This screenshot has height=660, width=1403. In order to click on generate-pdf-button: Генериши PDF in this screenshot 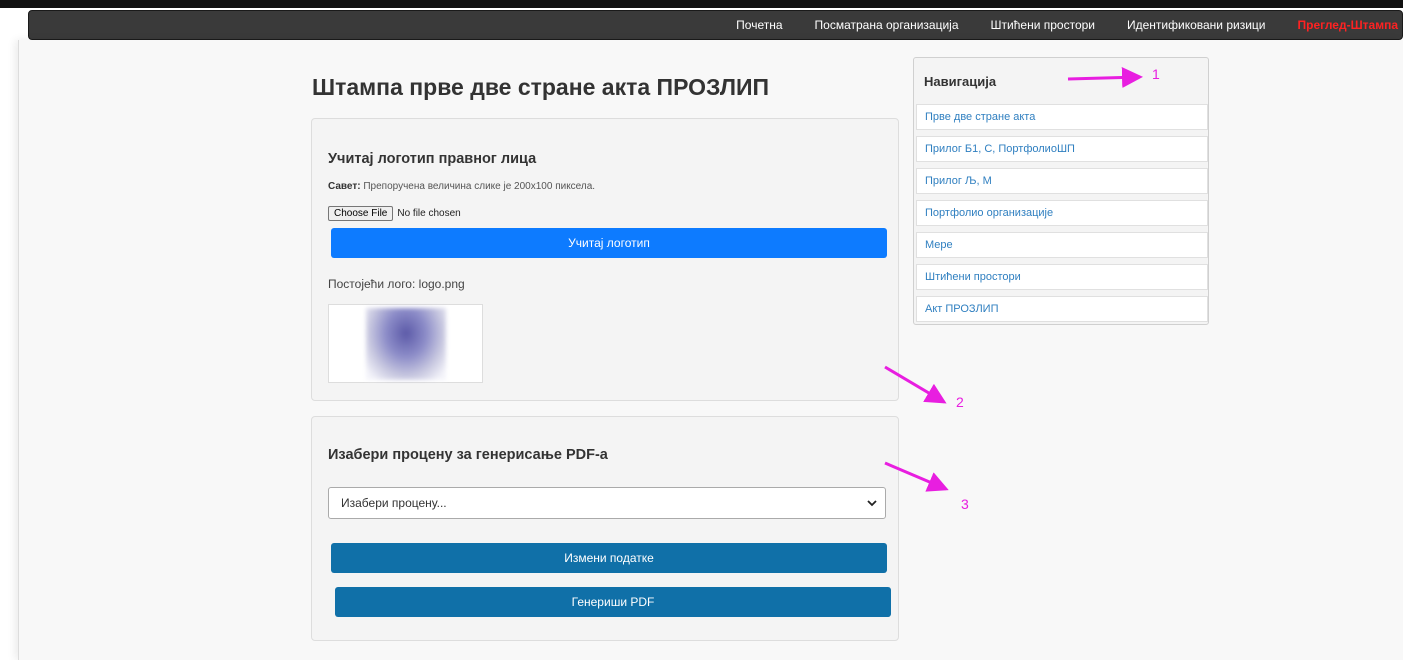, I will do `click(613, 602)`.